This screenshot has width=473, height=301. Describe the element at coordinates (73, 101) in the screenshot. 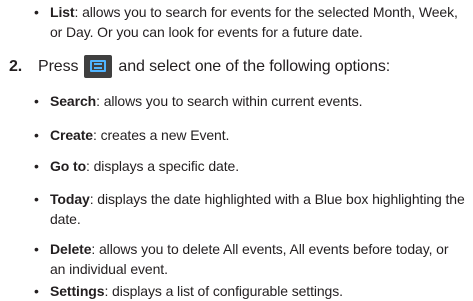

I see `item-term: Search` at that location.